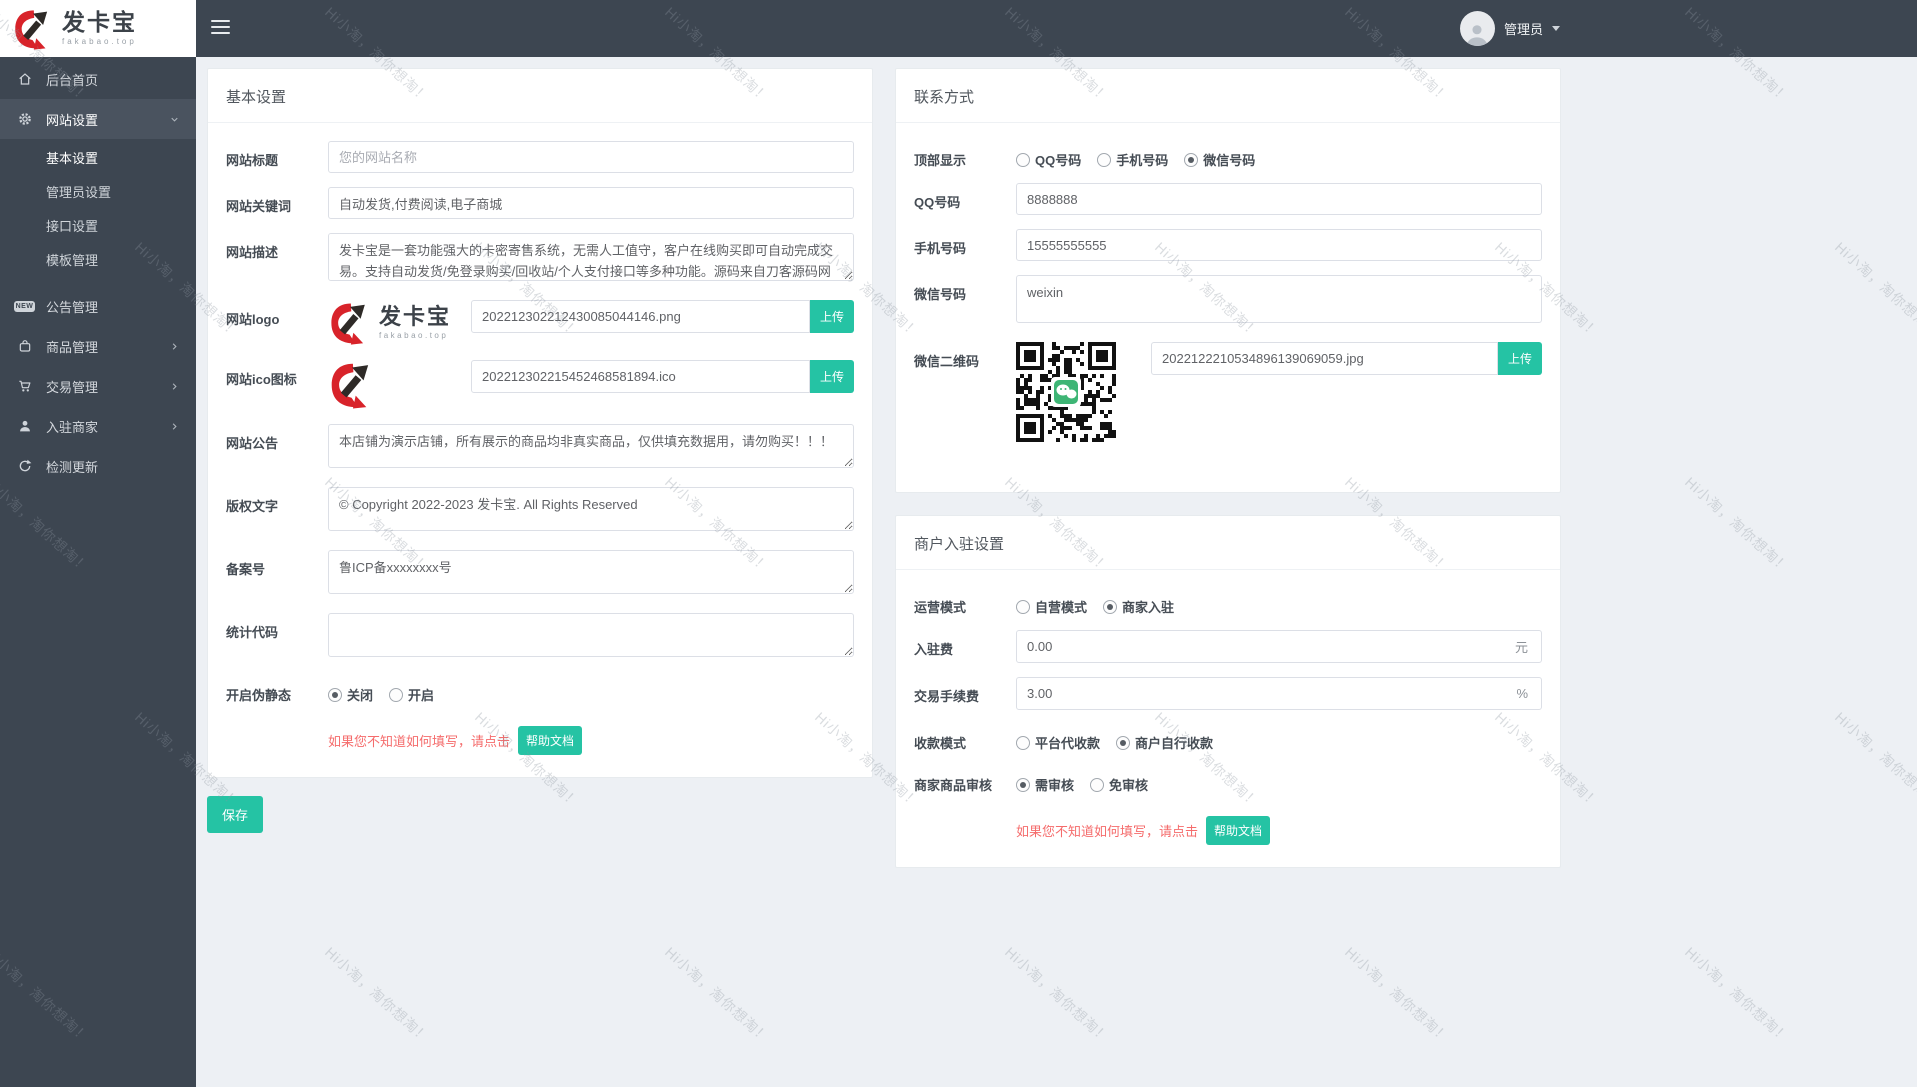  Describe the element at coordinates (832, 376) in the screenshot. I see `ico-upload-button: 上传` at that location.